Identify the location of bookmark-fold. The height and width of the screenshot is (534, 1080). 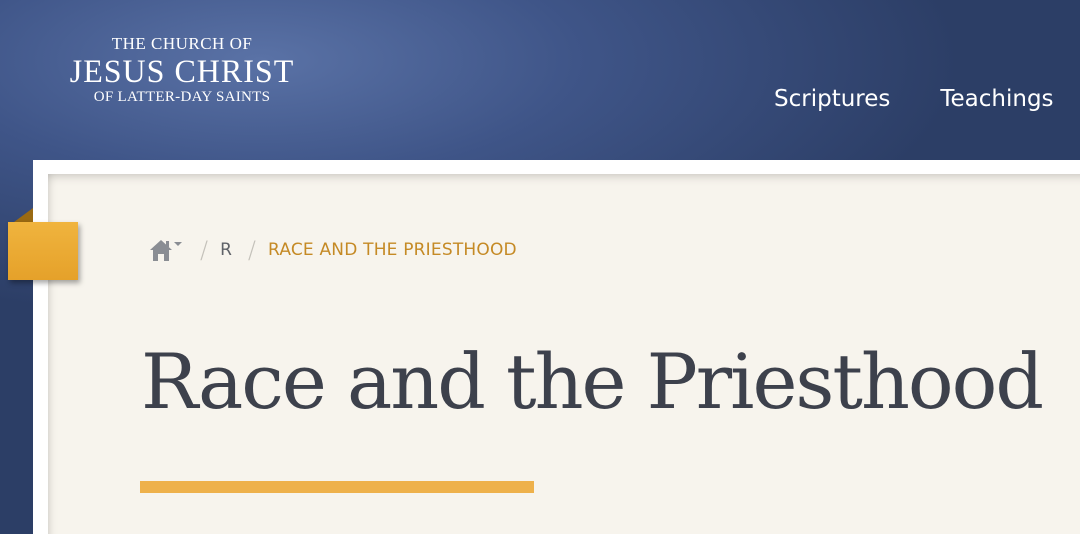
(23, 215).